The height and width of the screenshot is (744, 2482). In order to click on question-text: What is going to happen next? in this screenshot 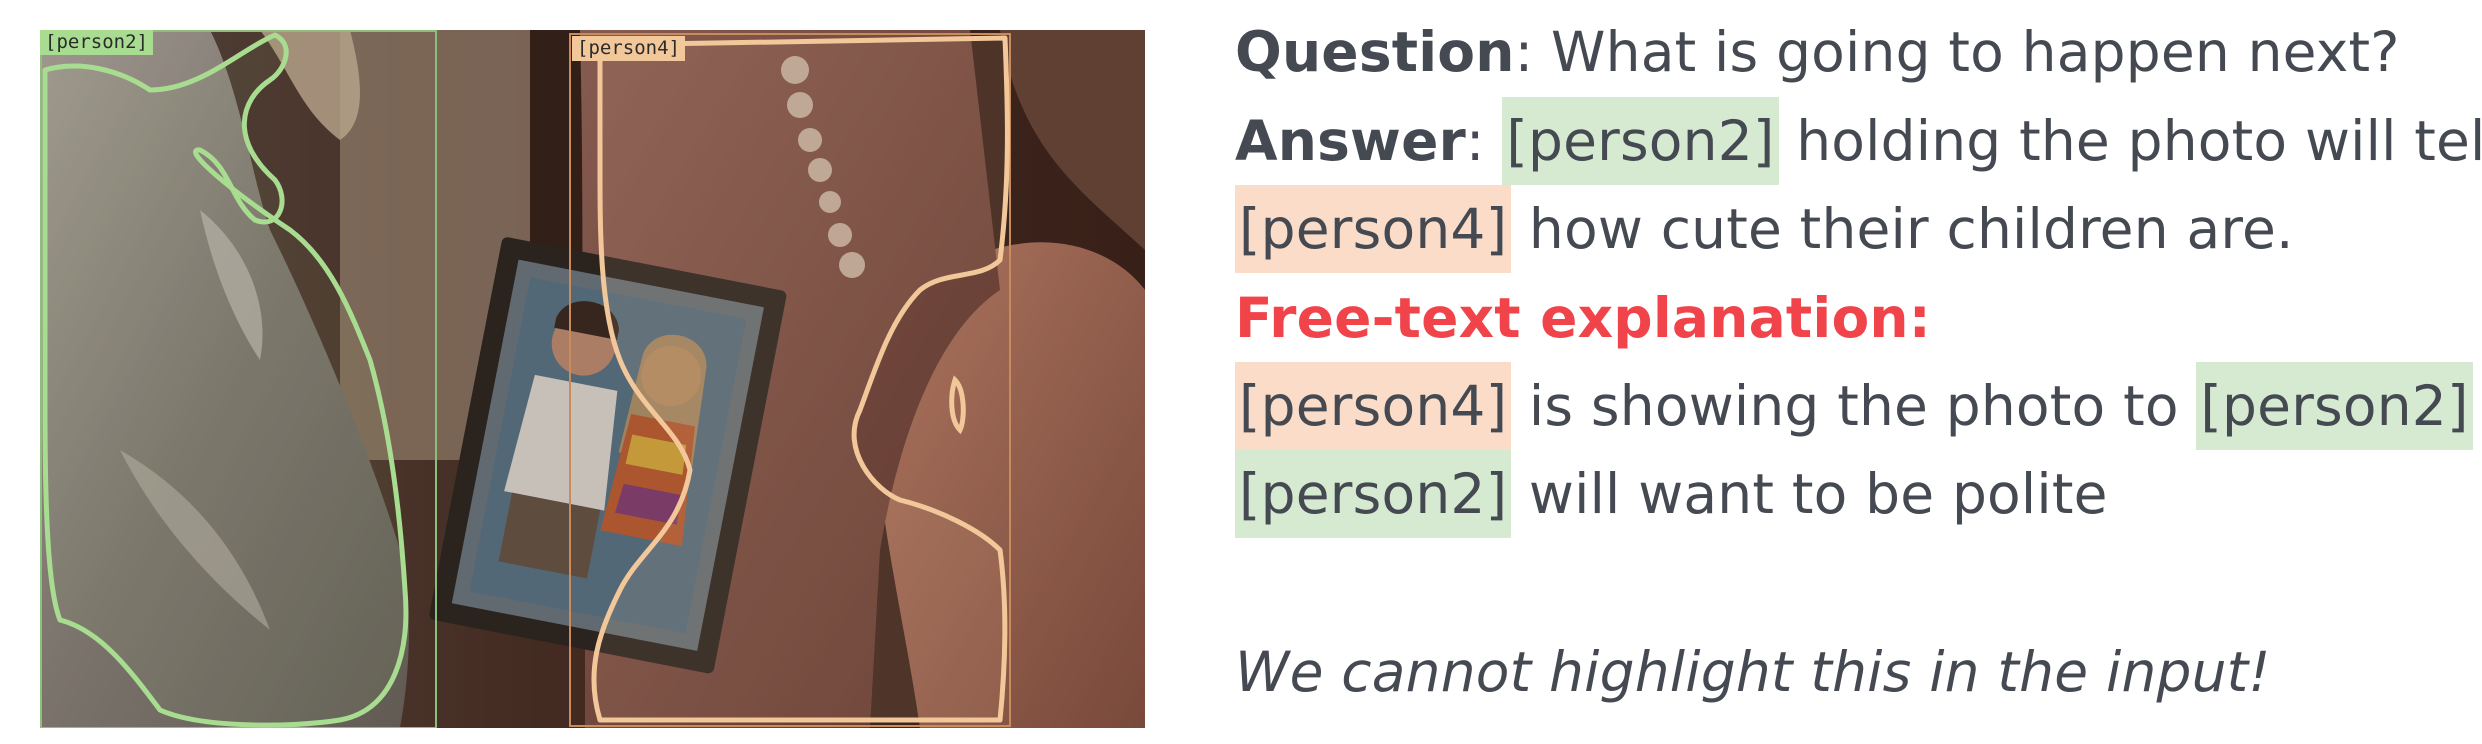, I will do `click(1966, 52)`.